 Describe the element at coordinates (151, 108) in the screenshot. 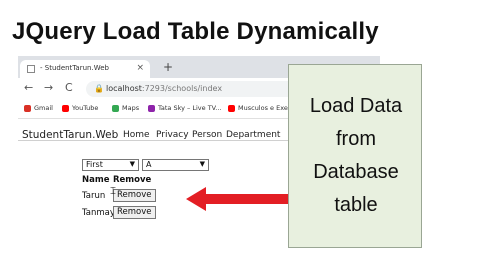

I see `tata-sky-icon` at that location.